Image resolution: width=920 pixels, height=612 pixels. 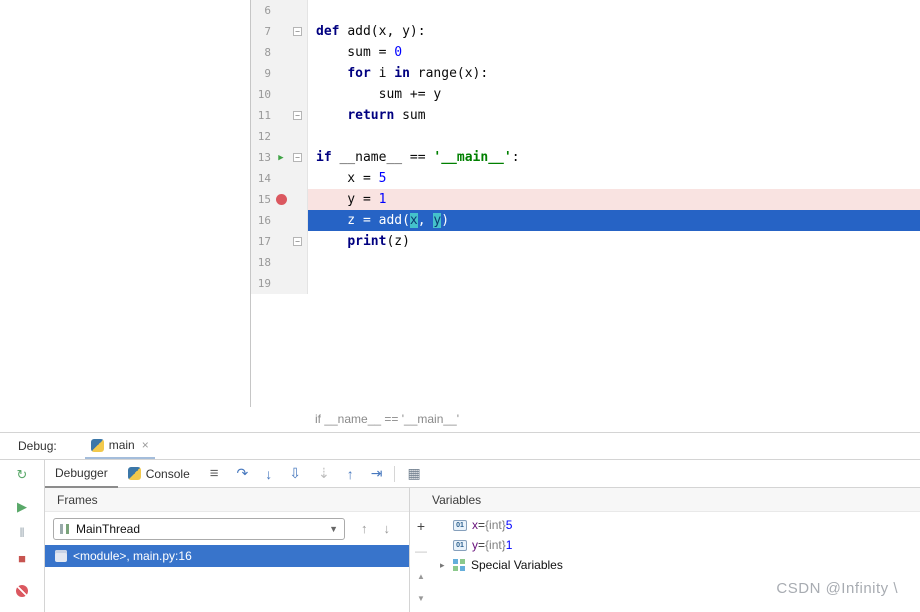 What do you see at coordinates (261, 115) in the screenshot?
I see `line-number: 11` at bounding box center [261, 115].